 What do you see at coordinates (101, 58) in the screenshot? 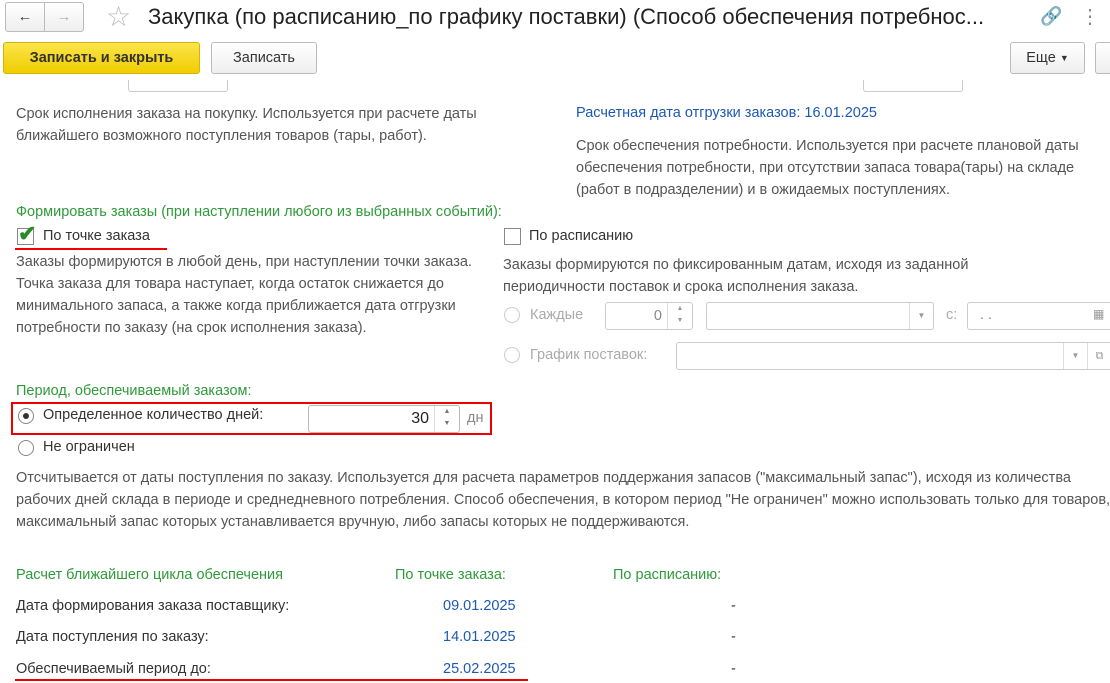
I see `save-and-close-button: Записать и закрыть` at bounding box center [101, 58].